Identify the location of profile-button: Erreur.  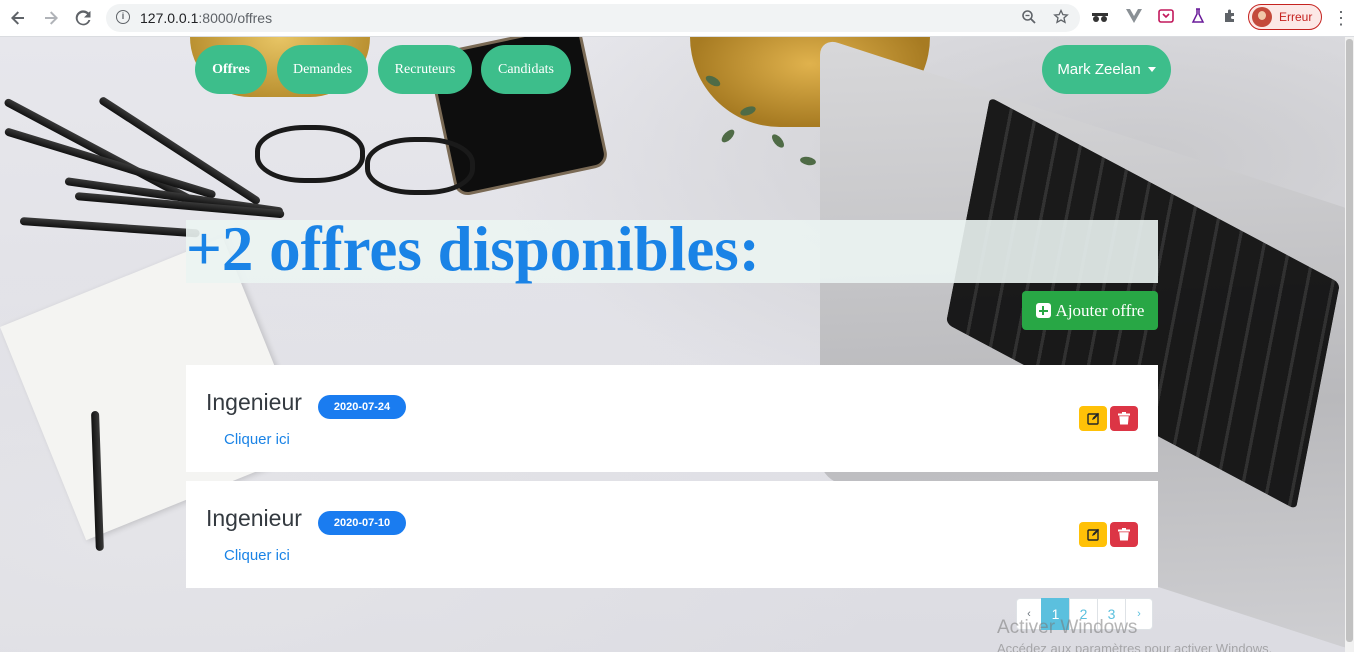
(1285, 17).